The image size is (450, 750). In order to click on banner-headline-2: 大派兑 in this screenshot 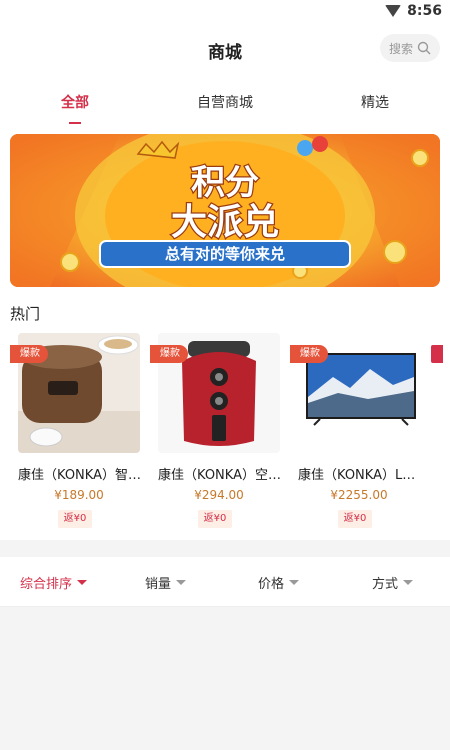, I will do `click(225, 222)`.